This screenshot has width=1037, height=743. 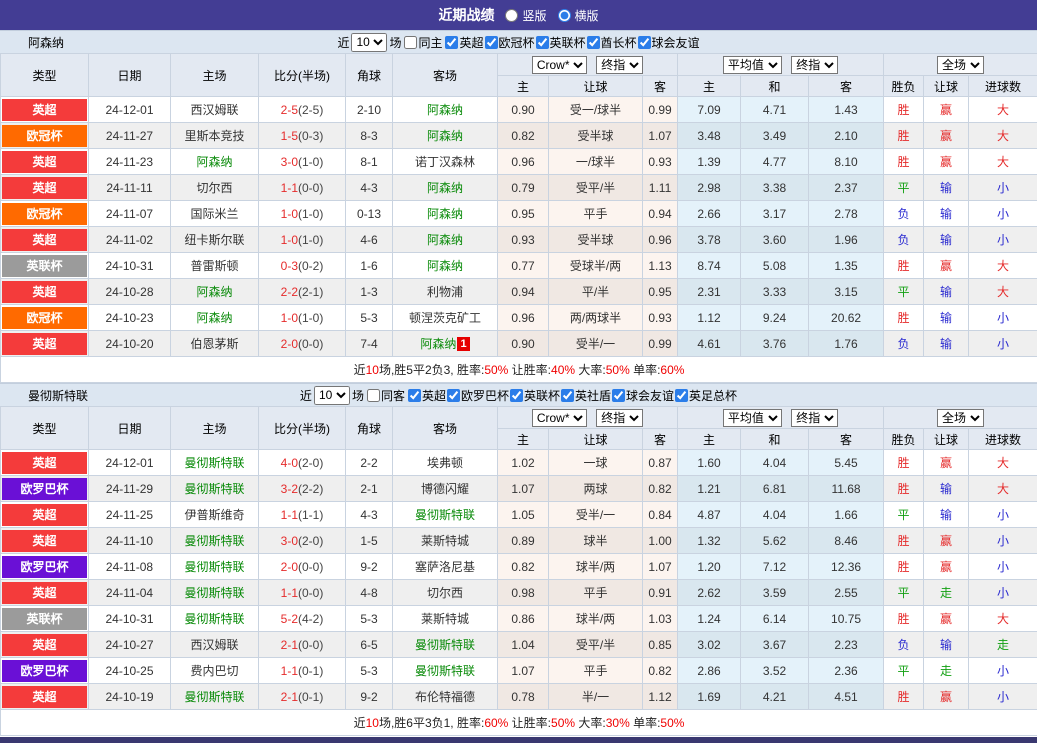 What do you see at coordinates (445, 593) in the screenshot?
I see `away-team: 切尔西` at bounding box center [445, 593].